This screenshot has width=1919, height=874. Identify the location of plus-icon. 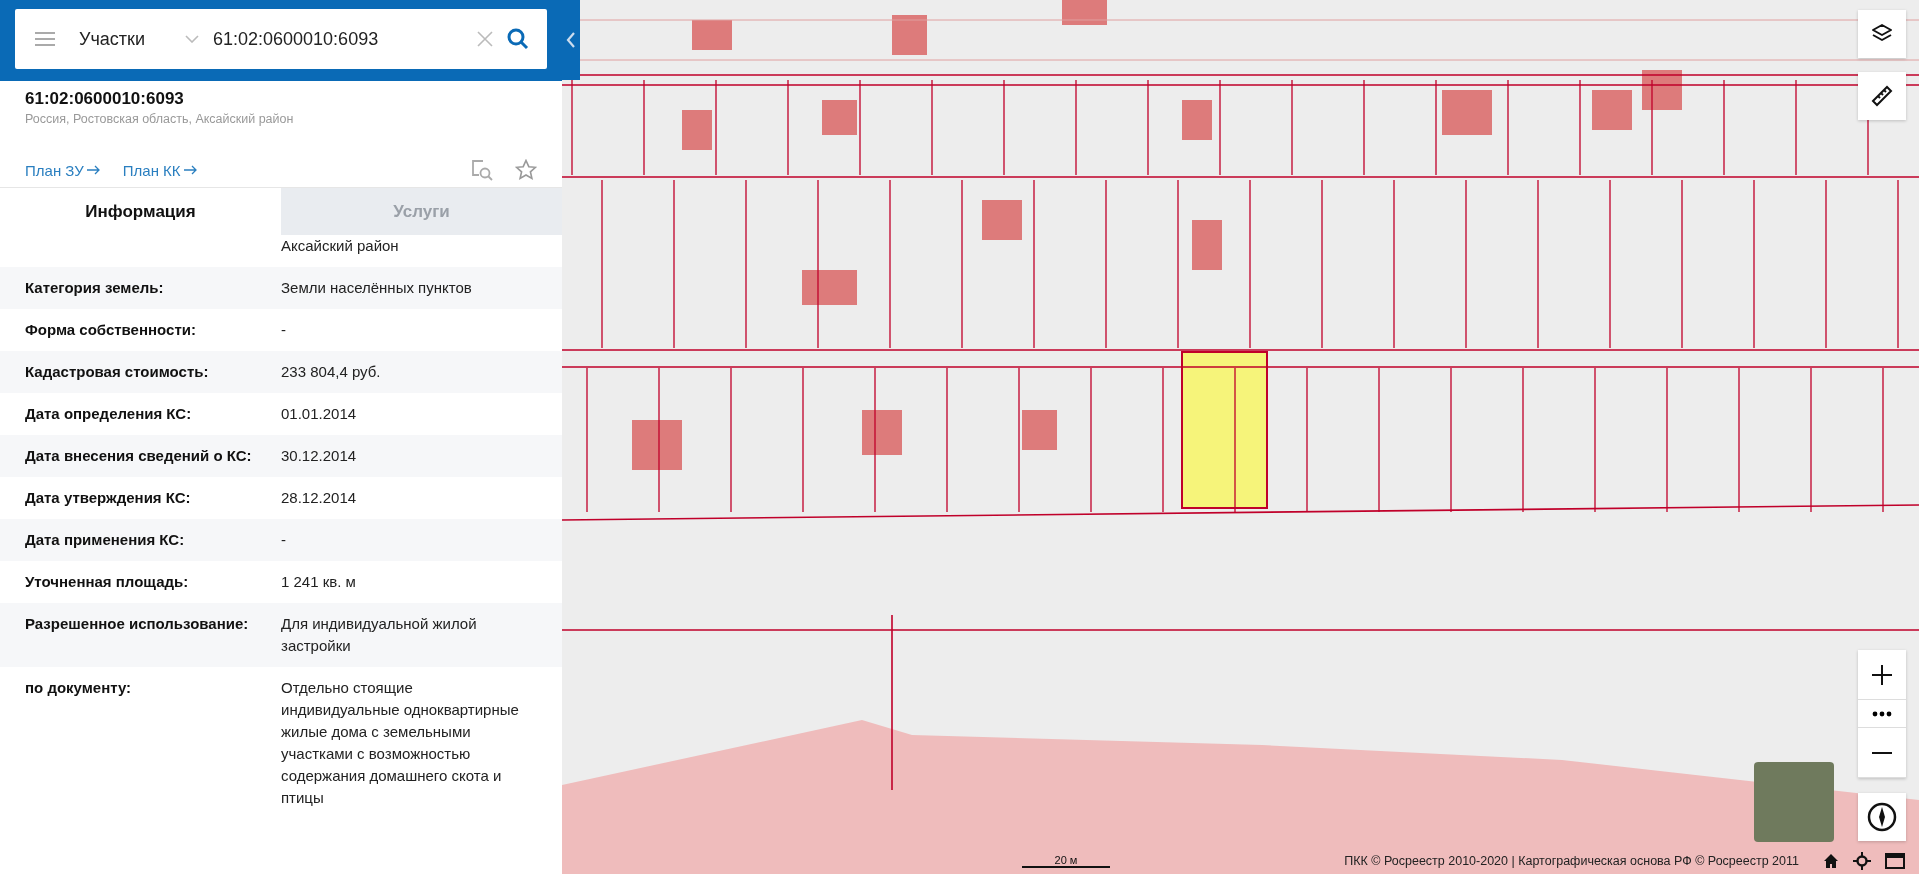
(1882, 674).